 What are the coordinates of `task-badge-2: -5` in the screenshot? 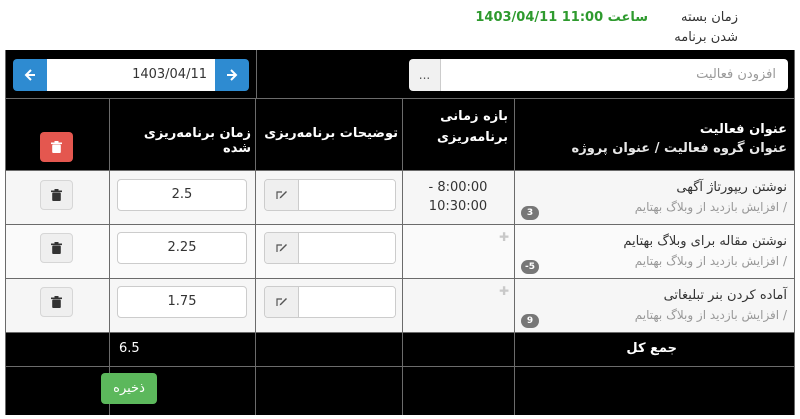 It's located at (530, 267).